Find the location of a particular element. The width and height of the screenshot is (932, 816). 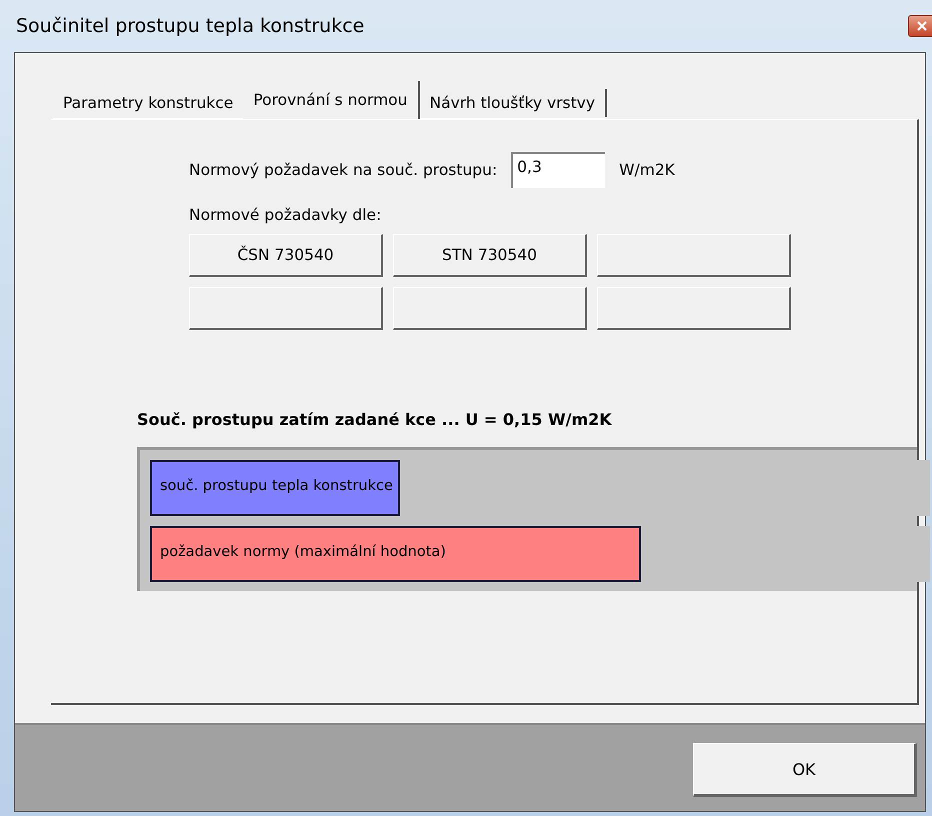

ok-button: OK is located at coordinates (805, 770).